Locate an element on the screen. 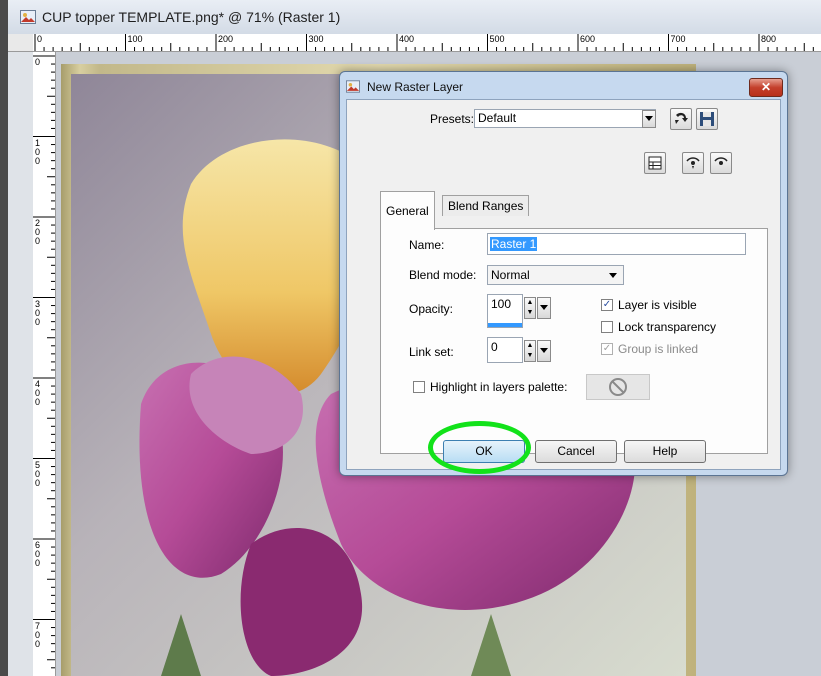 This screenshot has width=821, height=676. name-value: Raster 1 is located at coordinates (514, 244).